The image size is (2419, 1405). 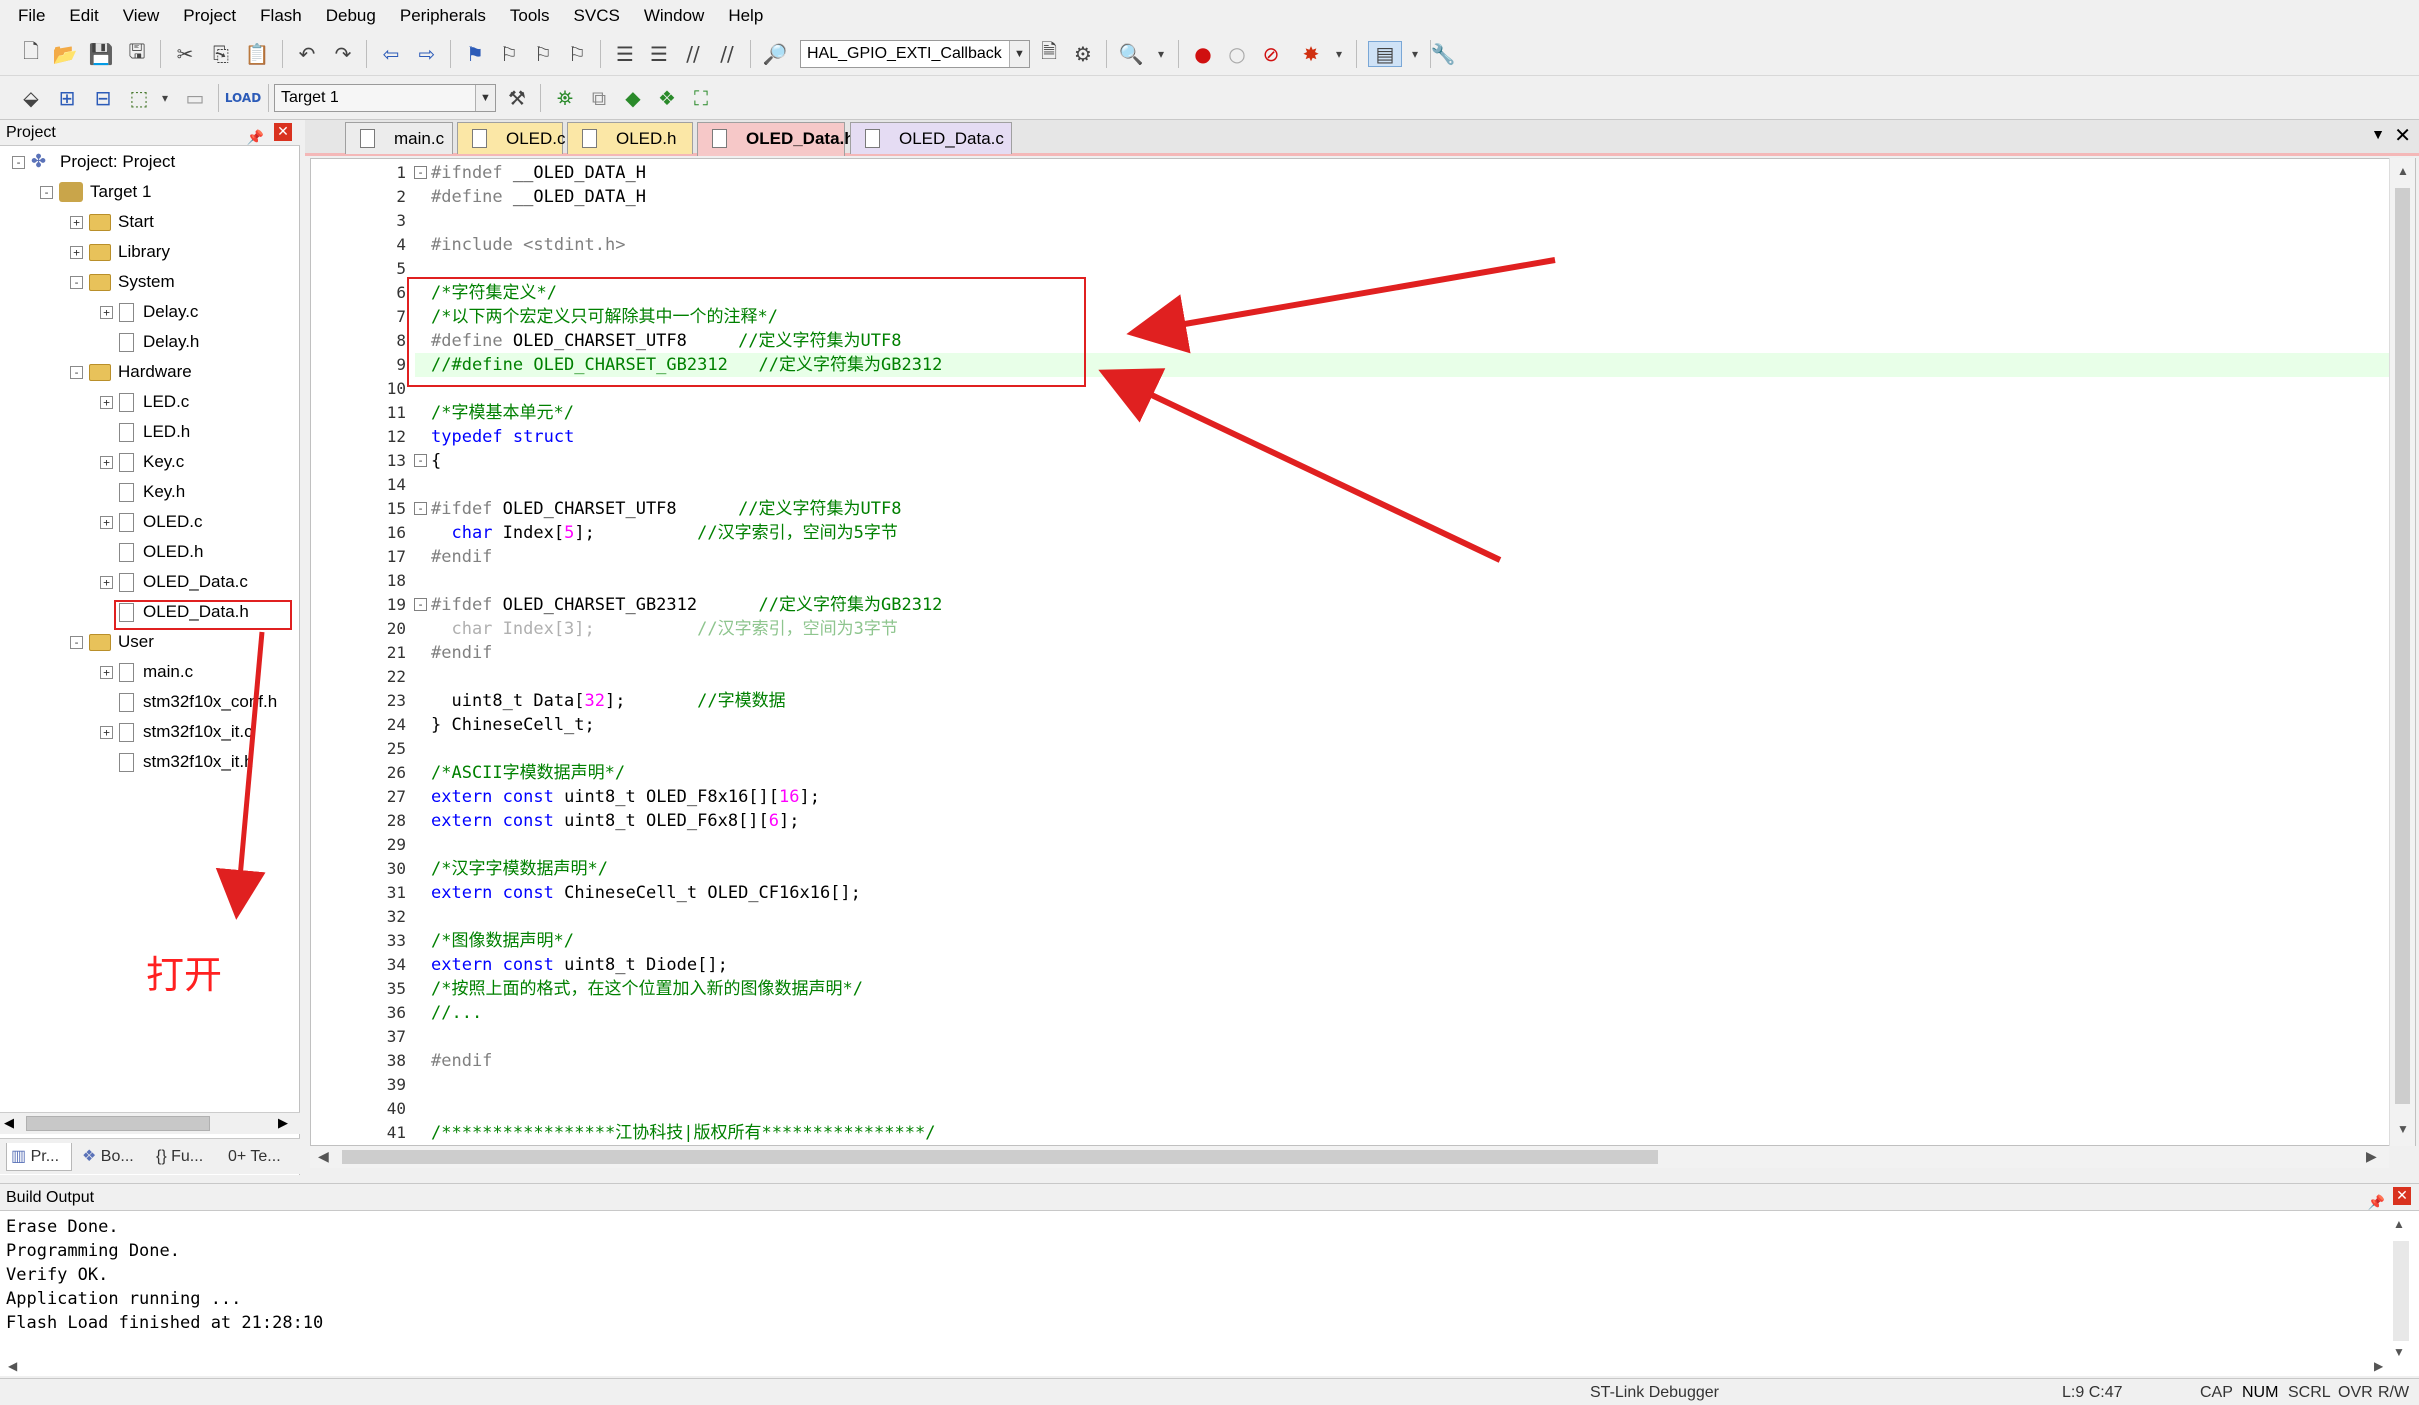 I want to click on tree-horizontal-scrollbar: ◀ ▶, so click(x=150, y=1123).